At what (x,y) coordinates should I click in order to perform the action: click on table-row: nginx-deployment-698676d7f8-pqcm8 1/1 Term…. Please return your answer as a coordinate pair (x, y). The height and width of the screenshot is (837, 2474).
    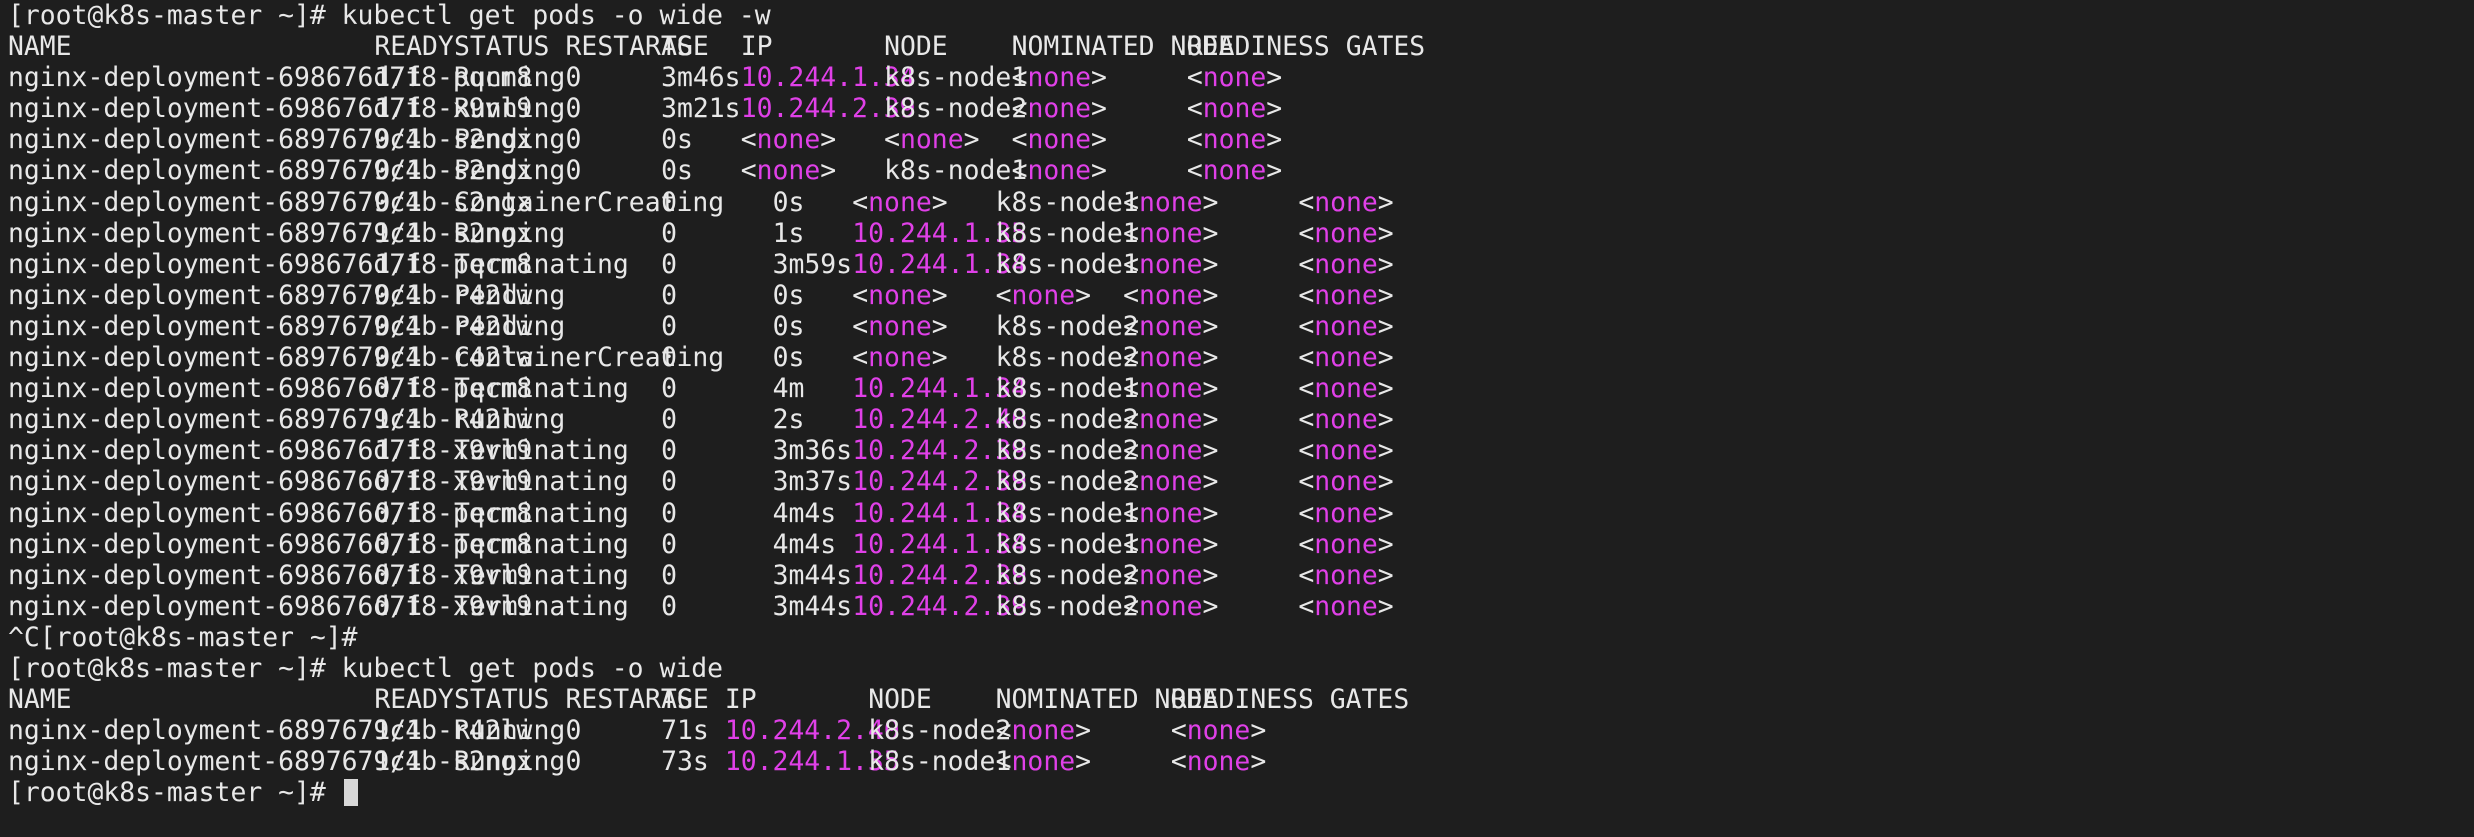
    Looking at the image, I should click on (1238, 264).